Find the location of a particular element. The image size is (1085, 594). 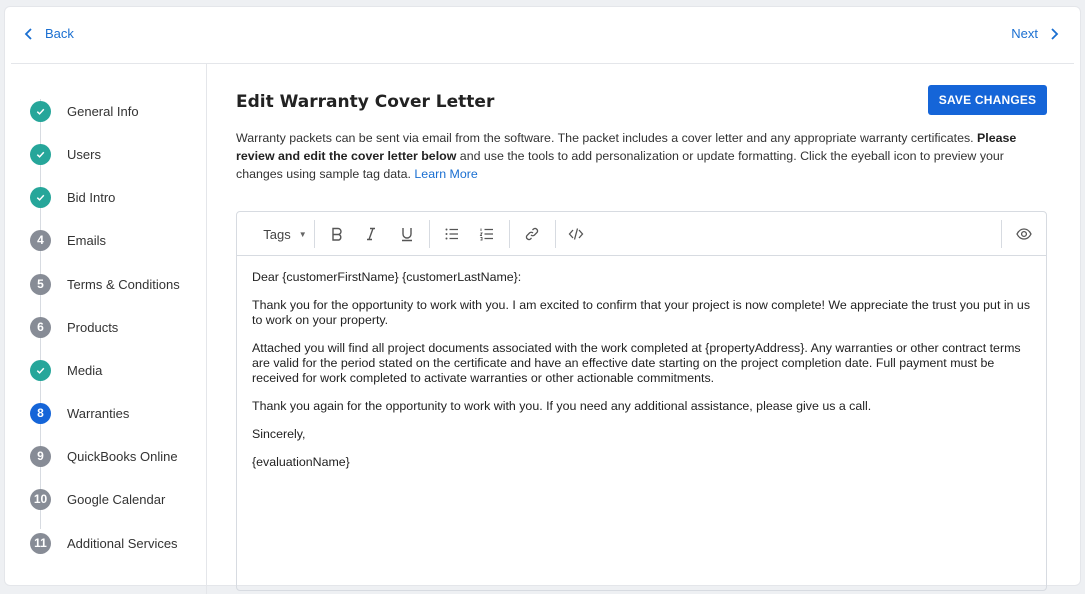

underline-button is located at coordinates (407, 234).